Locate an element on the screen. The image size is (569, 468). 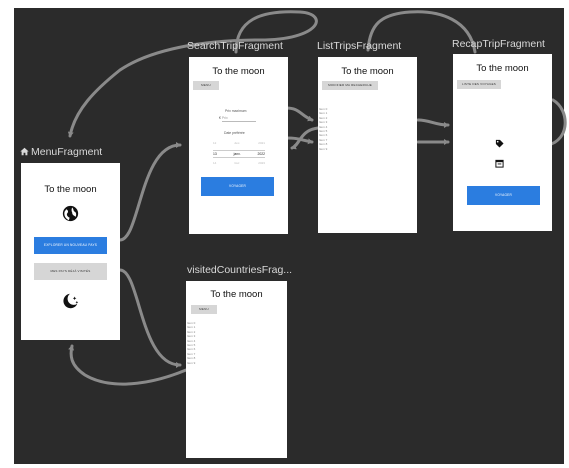
month-next: févr. is located at coordinates (237, 163).